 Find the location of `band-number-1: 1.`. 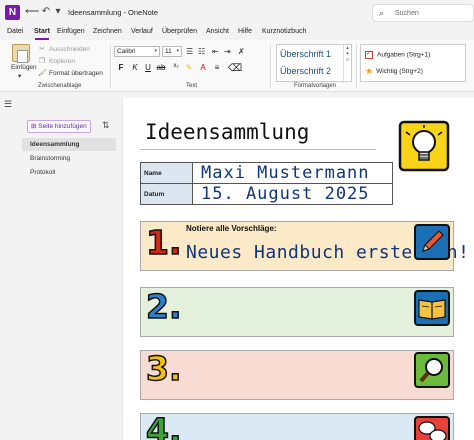

band-number-1: 1. is located at coordinates (163, 242).